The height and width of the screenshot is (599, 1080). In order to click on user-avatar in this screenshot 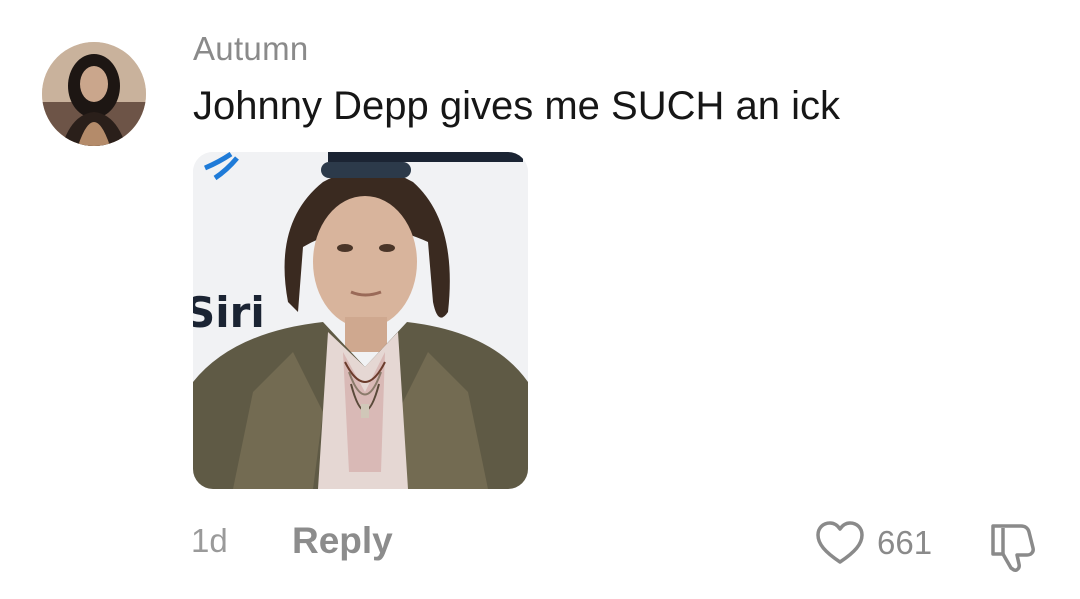, I will do `click(94, 94)`.